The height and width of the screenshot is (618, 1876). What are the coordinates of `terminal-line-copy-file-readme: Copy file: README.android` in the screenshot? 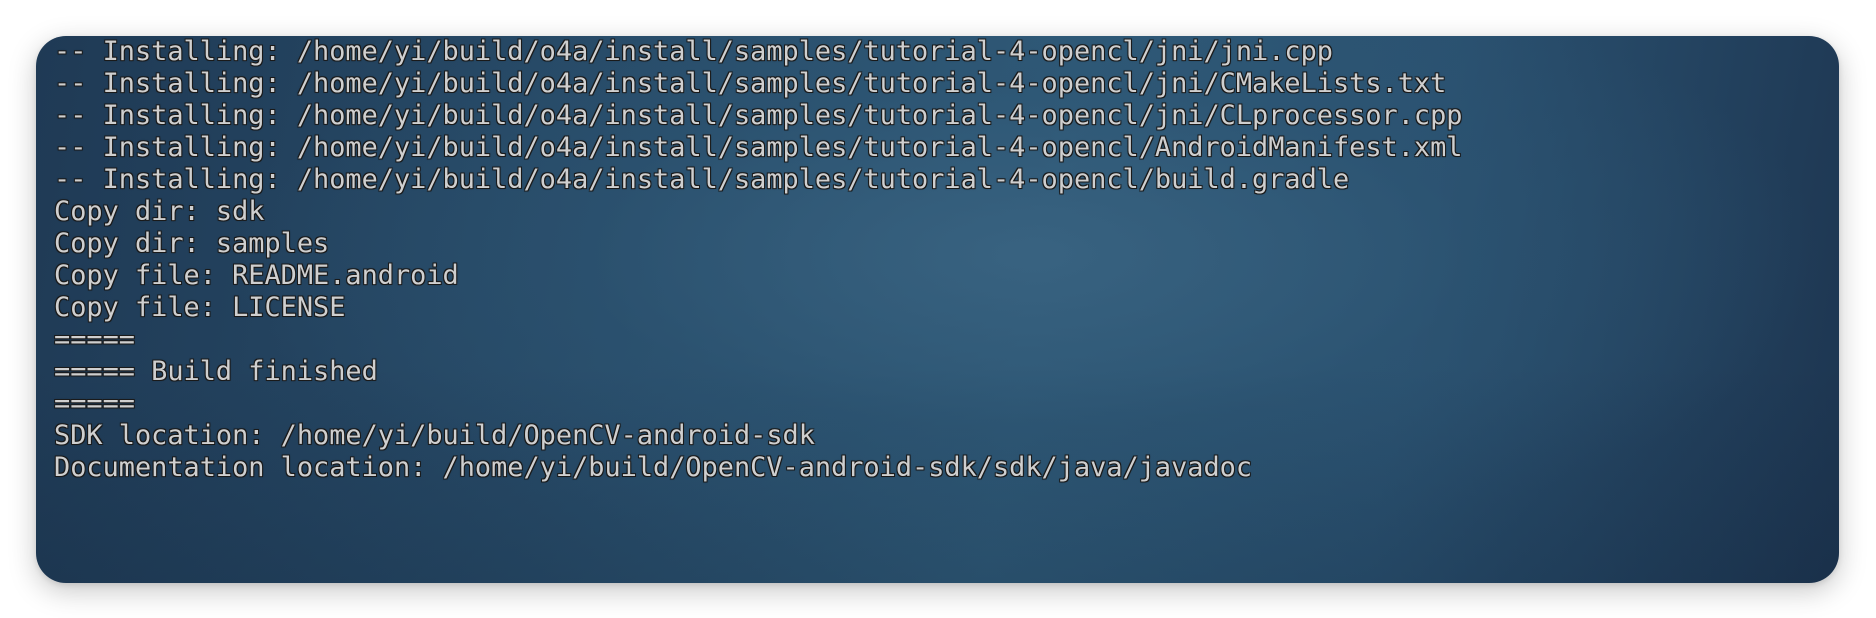 It's located at (256, 275).